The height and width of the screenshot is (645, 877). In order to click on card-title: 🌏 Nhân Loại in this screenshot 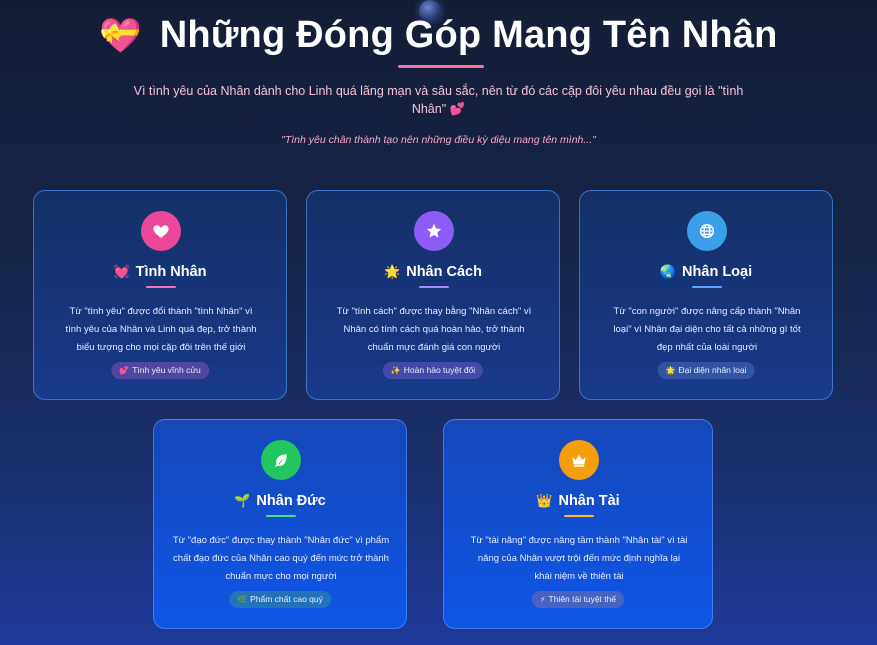, I will do `click(706, 272)`.